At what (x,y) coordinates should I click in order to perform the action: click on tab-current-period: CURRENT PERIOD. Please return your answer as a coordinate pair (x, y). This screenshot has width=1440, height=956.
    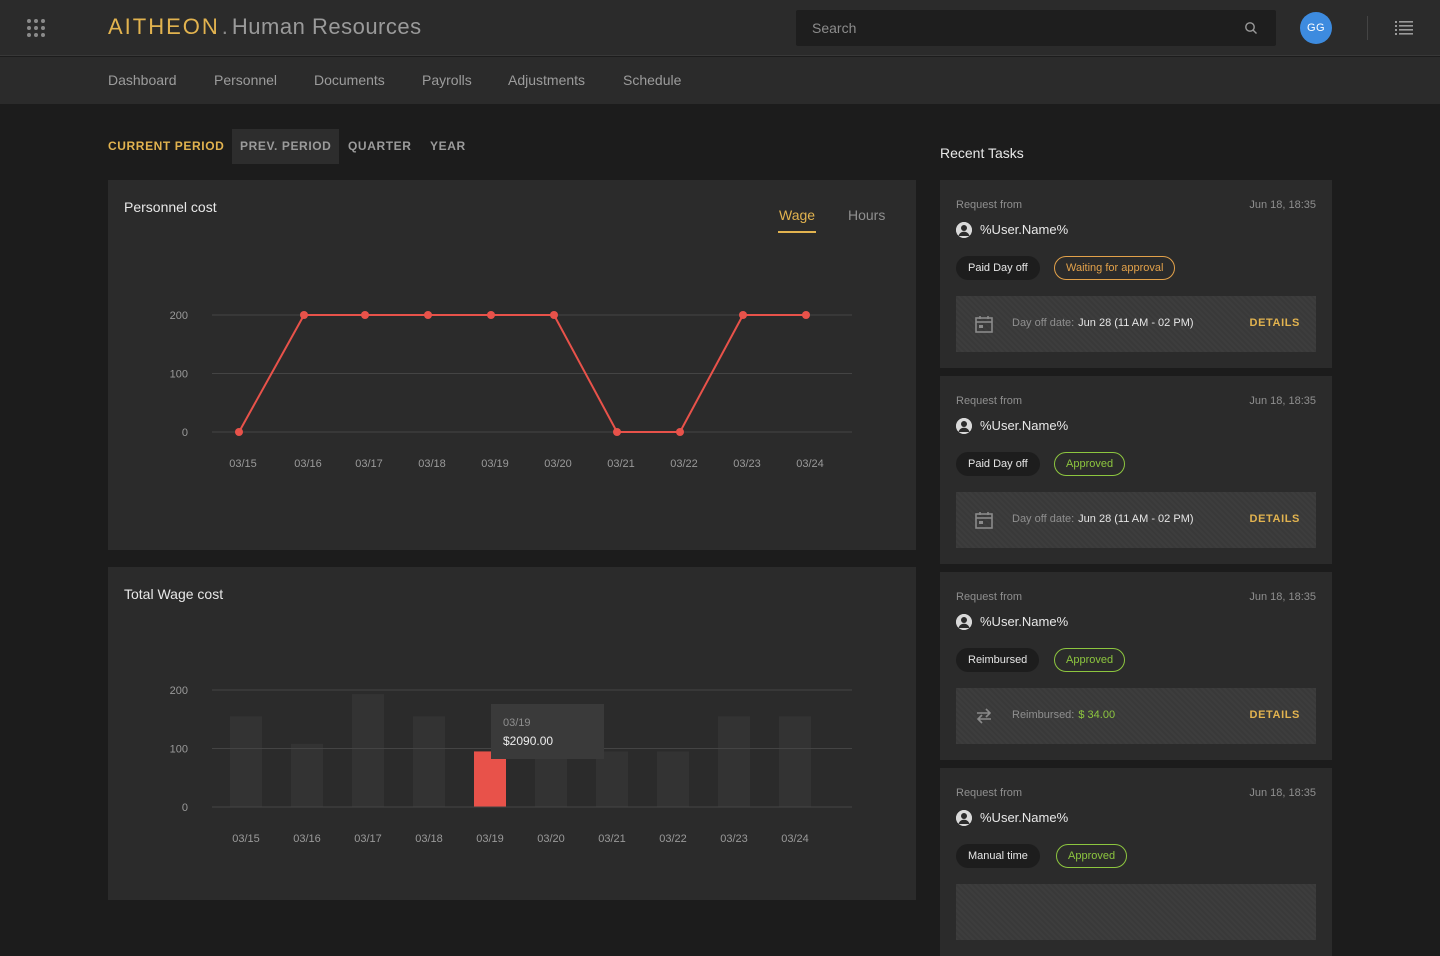
    Looking at the image, I should click on (166, 146).